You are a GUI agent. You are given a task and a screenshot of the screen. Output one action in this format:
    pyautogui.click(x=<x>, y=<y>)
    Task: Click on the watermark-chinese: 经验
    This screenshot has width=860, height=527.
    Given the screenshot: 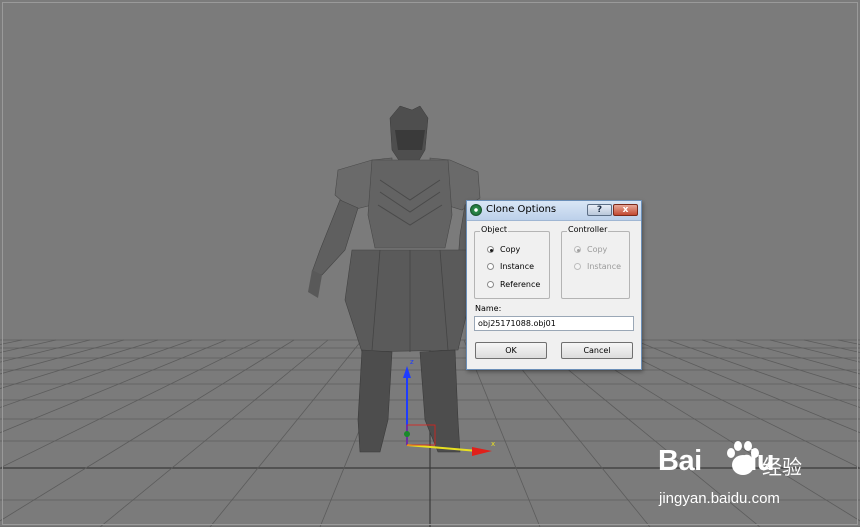 What is the action you would take?
    pyautogui.click(x=782, y=467)
    